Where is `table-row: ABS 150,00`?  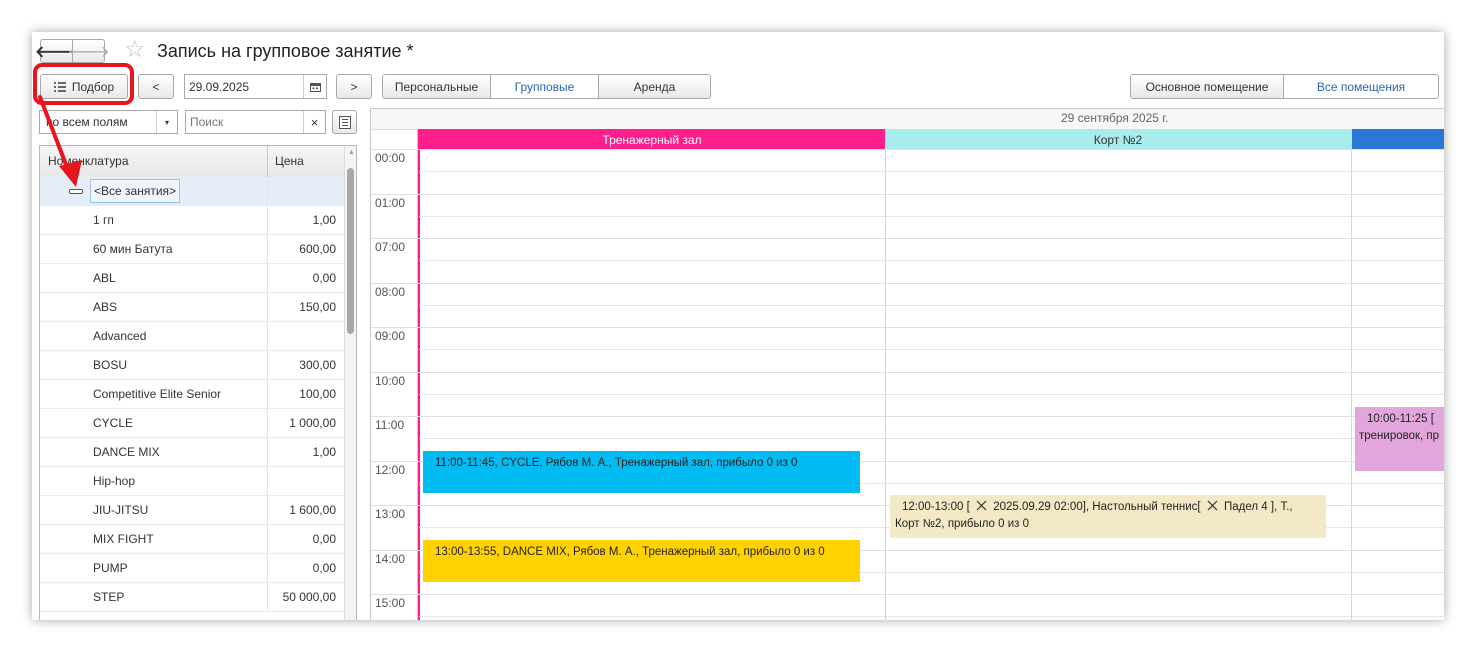 table-row: ABS 150,00 is located at coordinates (192, 307).